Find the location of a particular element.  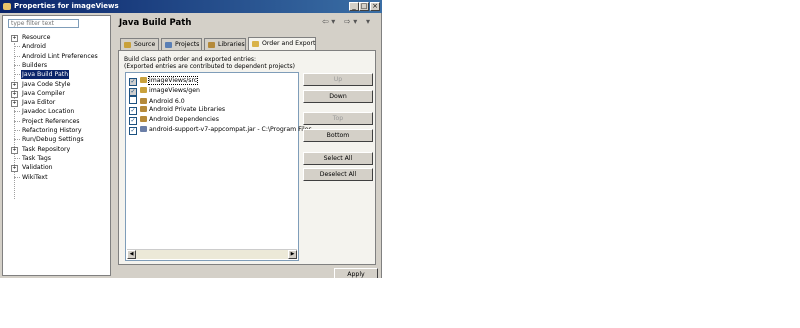

top-button: Top is located at coordinates (338, 118).